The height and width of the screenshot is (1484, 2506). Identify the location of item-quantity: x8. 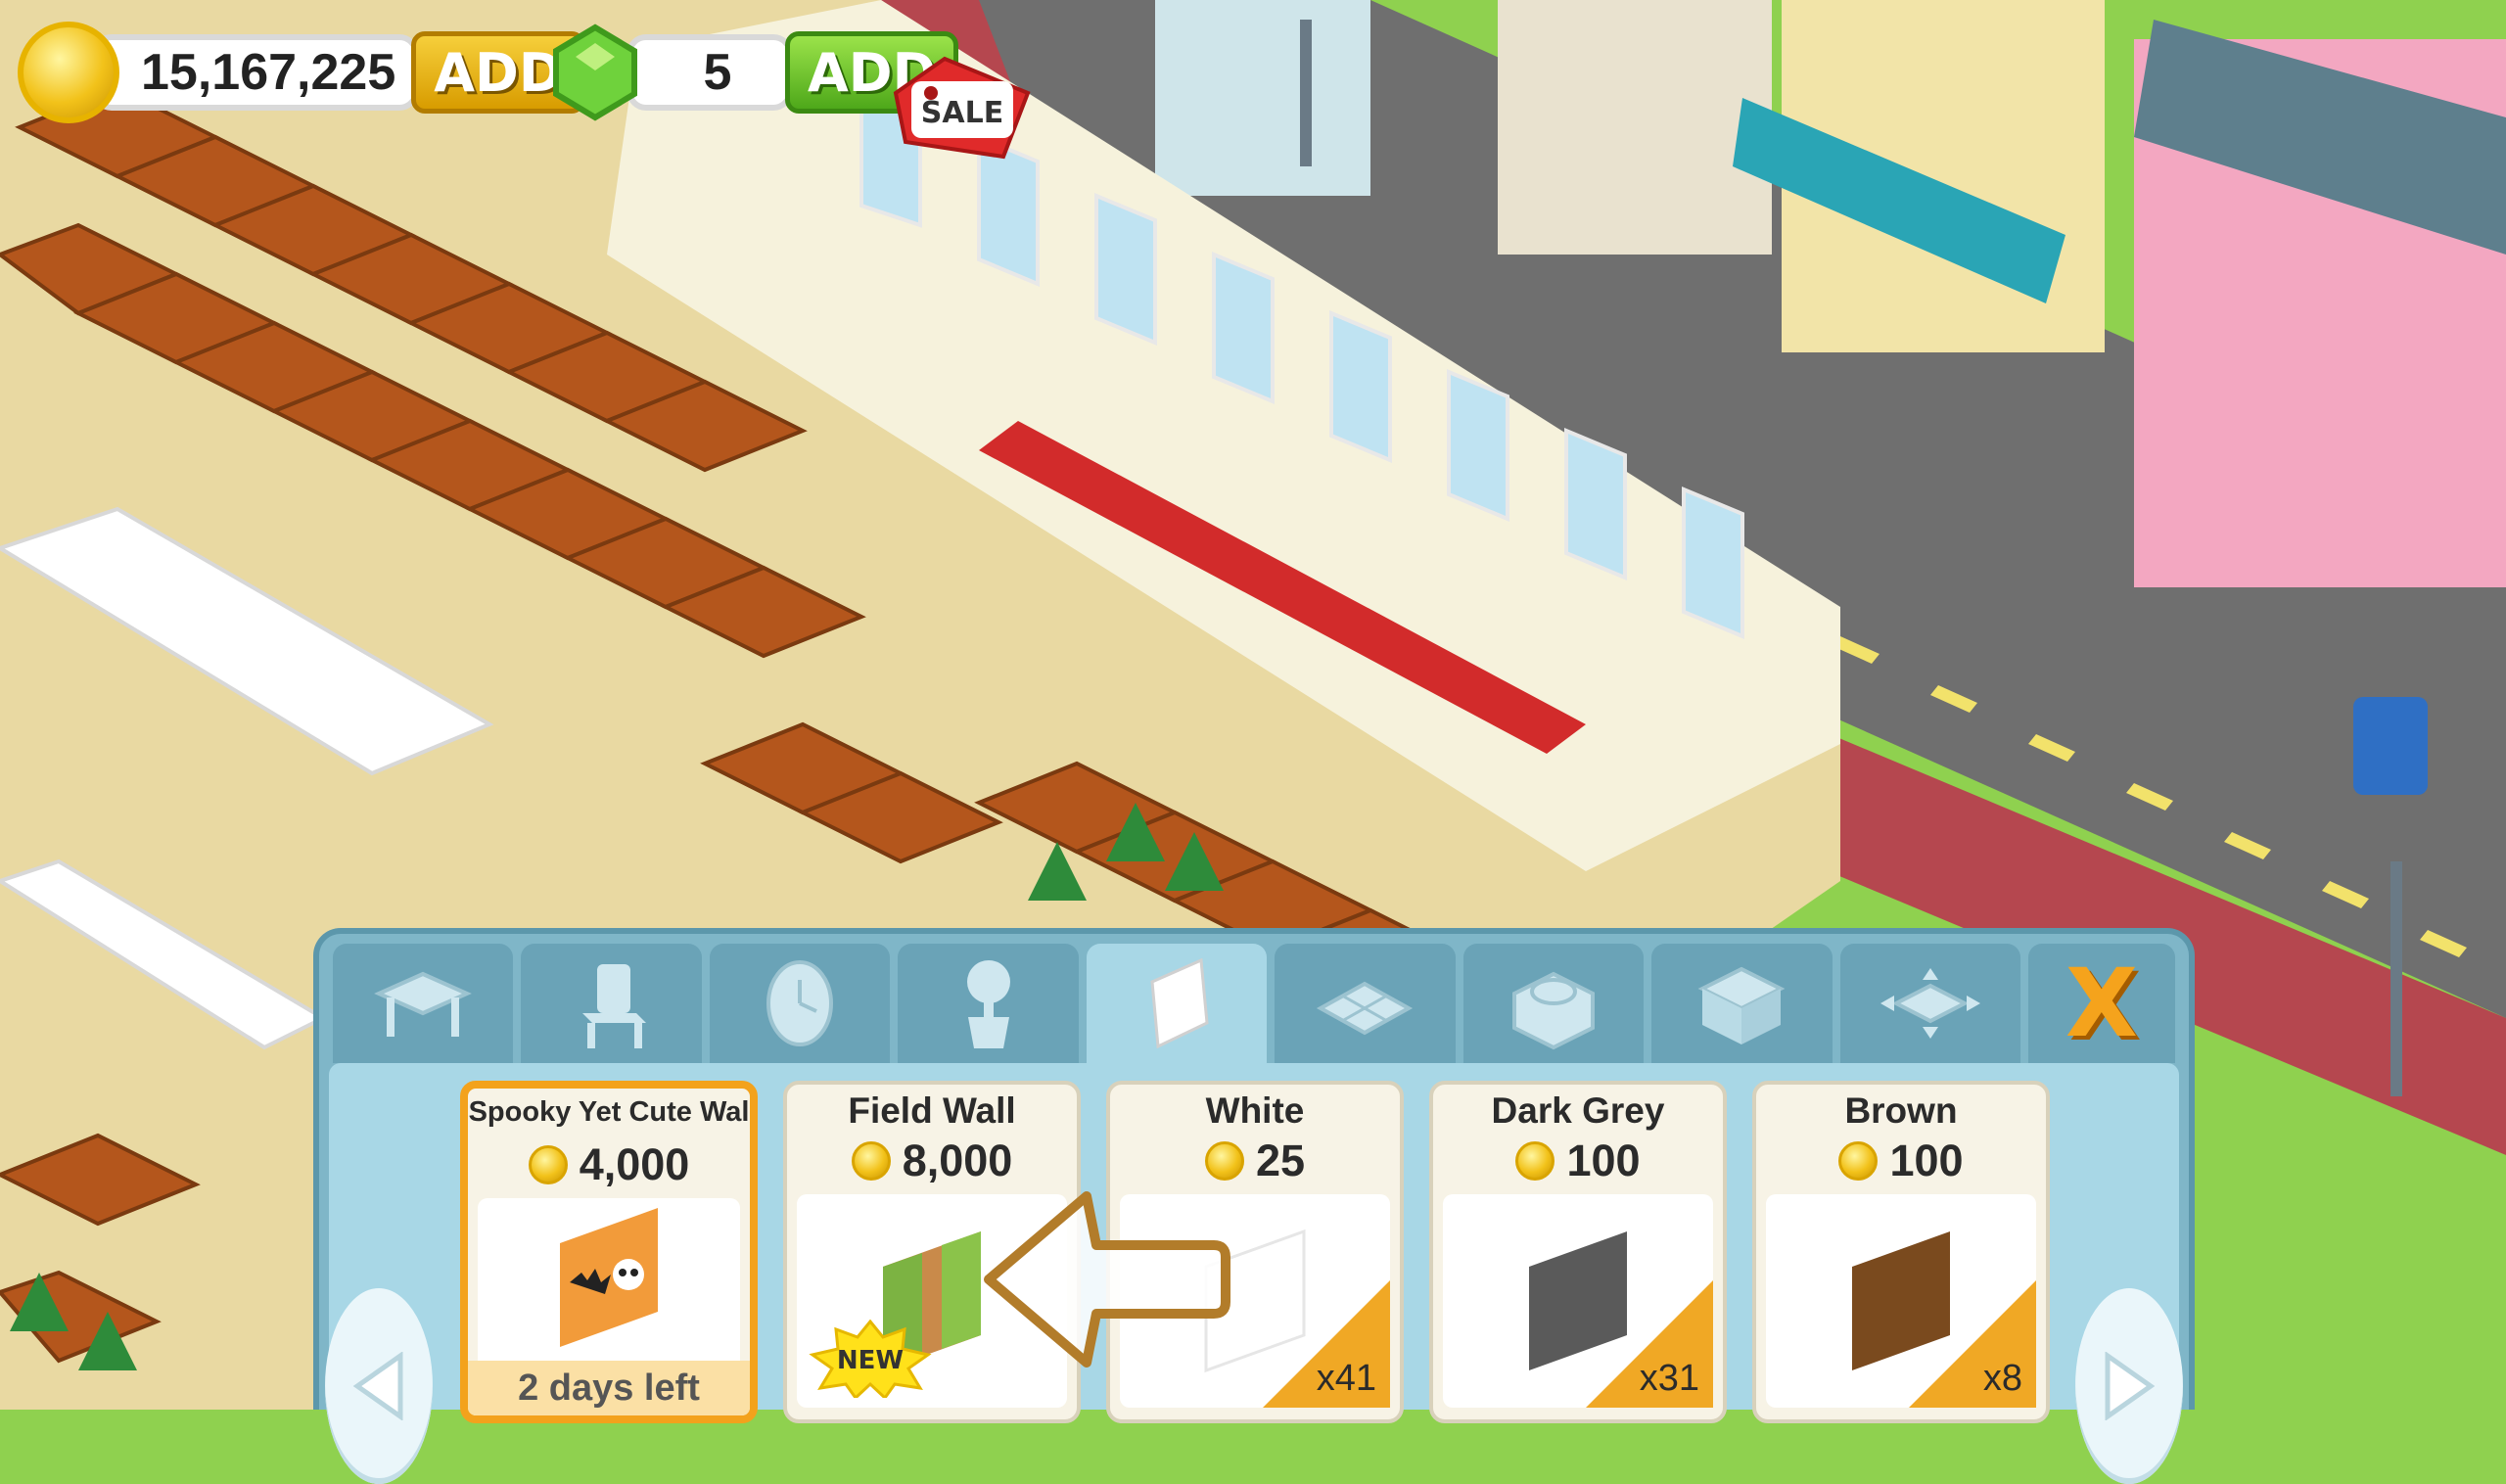
(2002, 1378).